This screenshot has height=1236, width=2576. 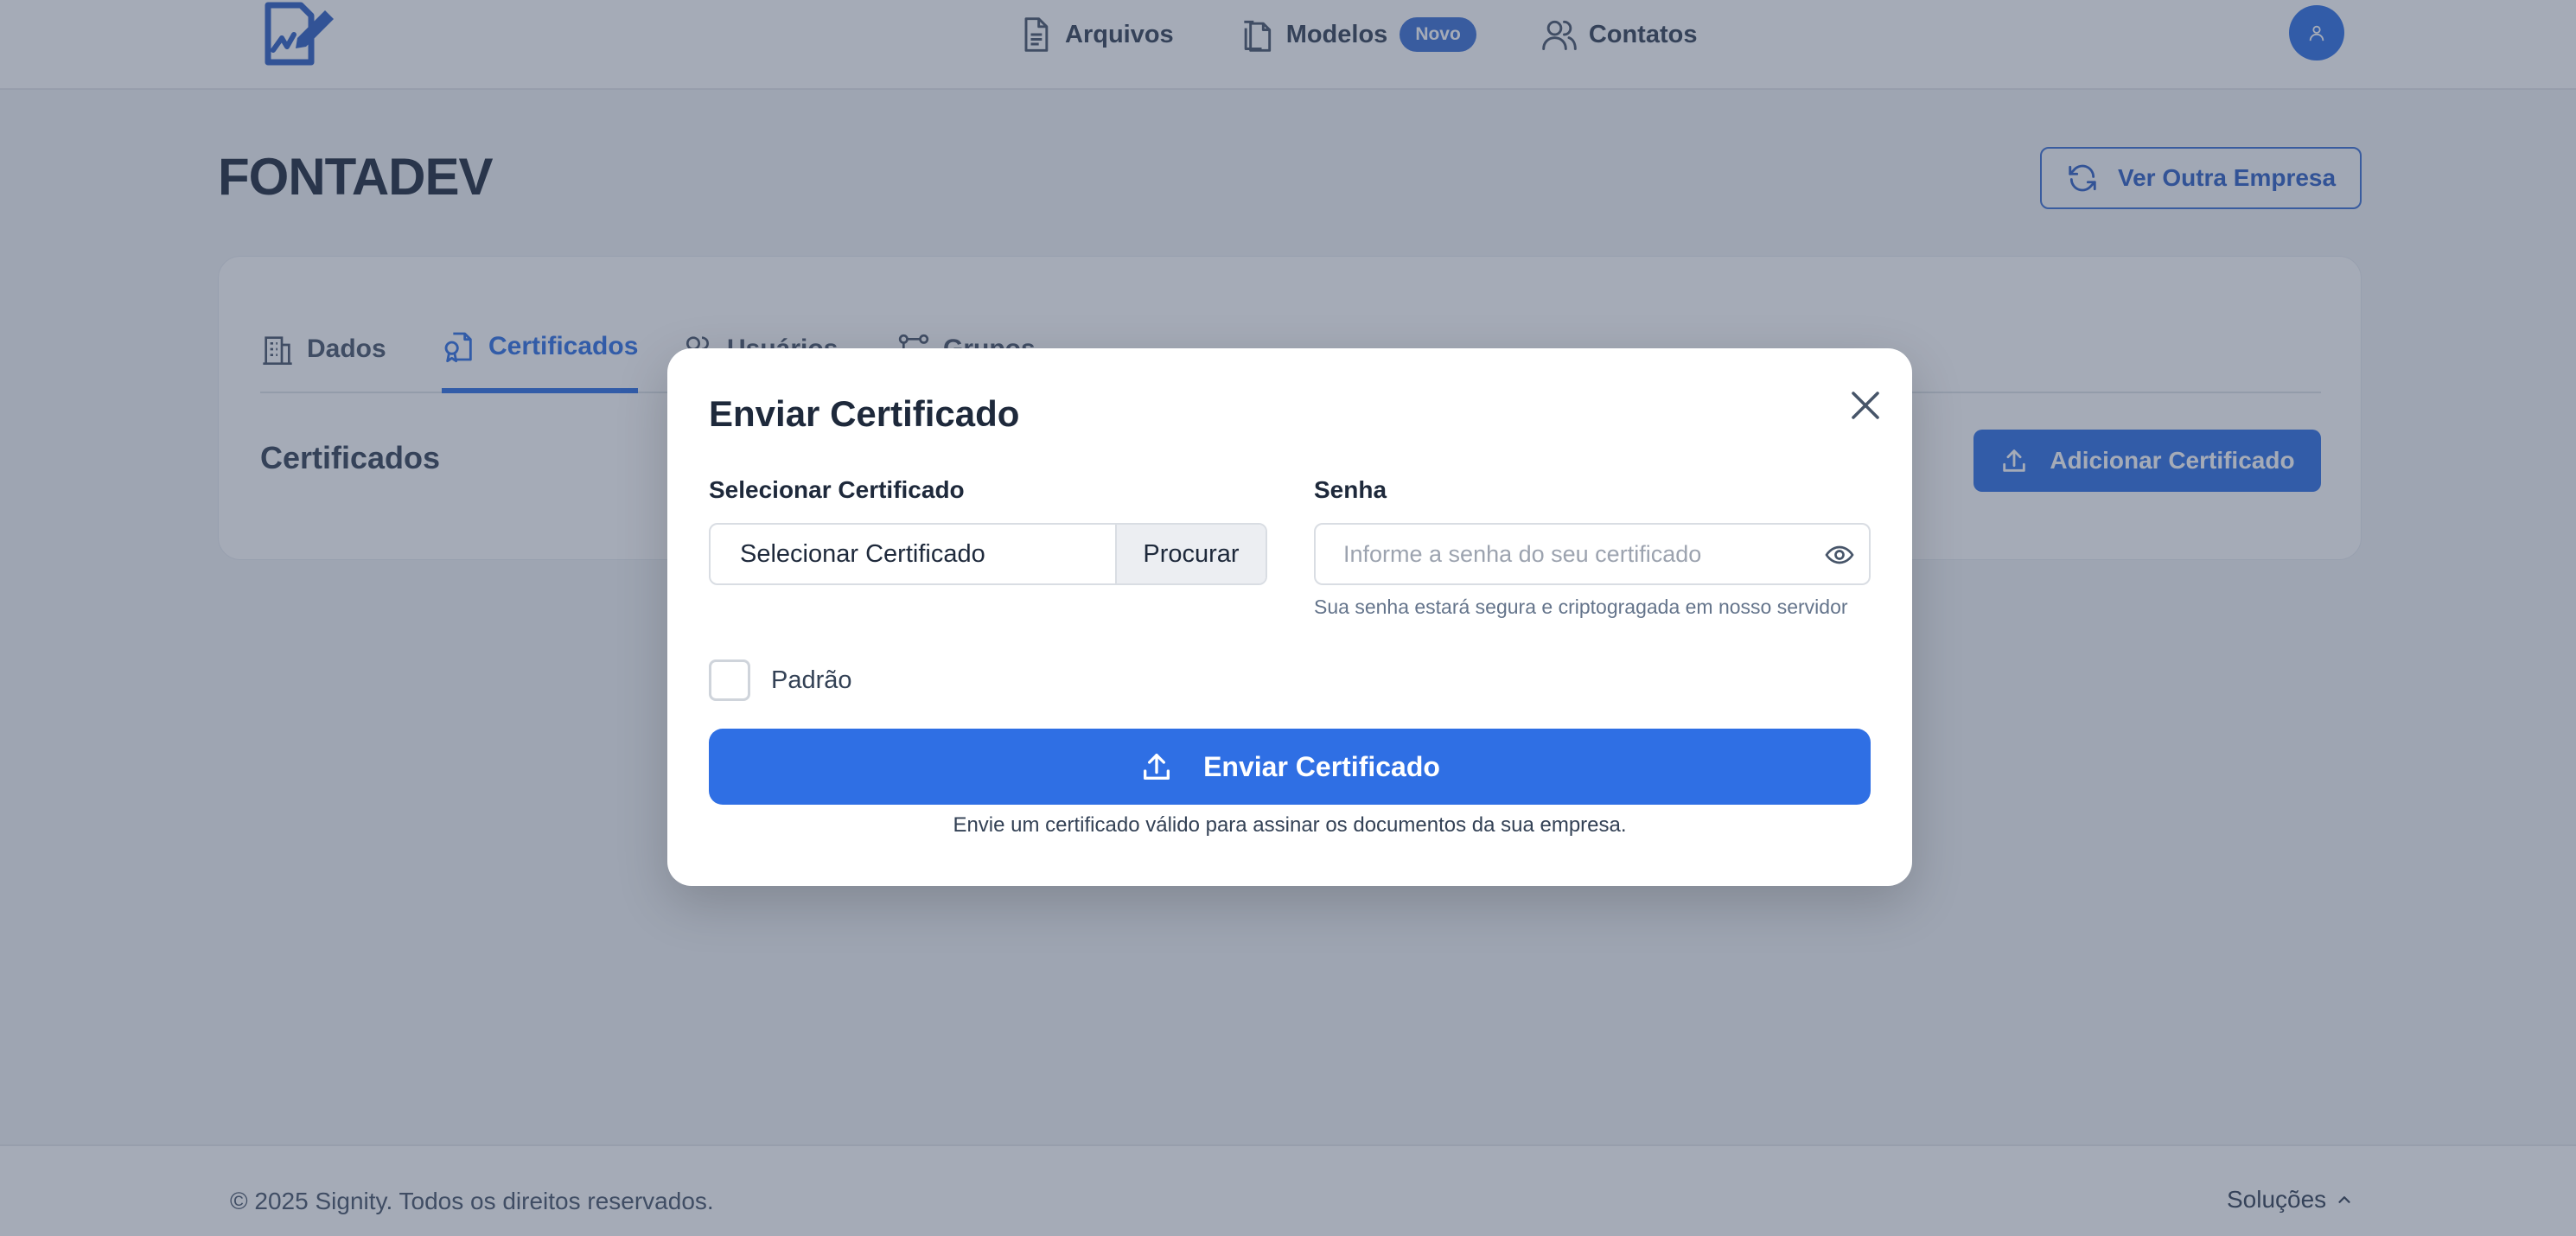 I want to click on certificate-field-label: Selecionar Certificado, so click(x=837, y=490).